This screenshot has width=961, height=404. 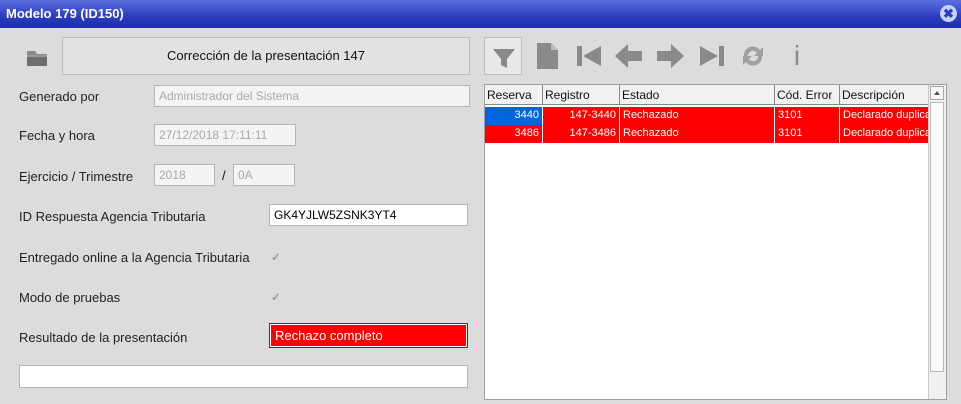 I want to click on first-record-icon, so click(x=589, y=56).